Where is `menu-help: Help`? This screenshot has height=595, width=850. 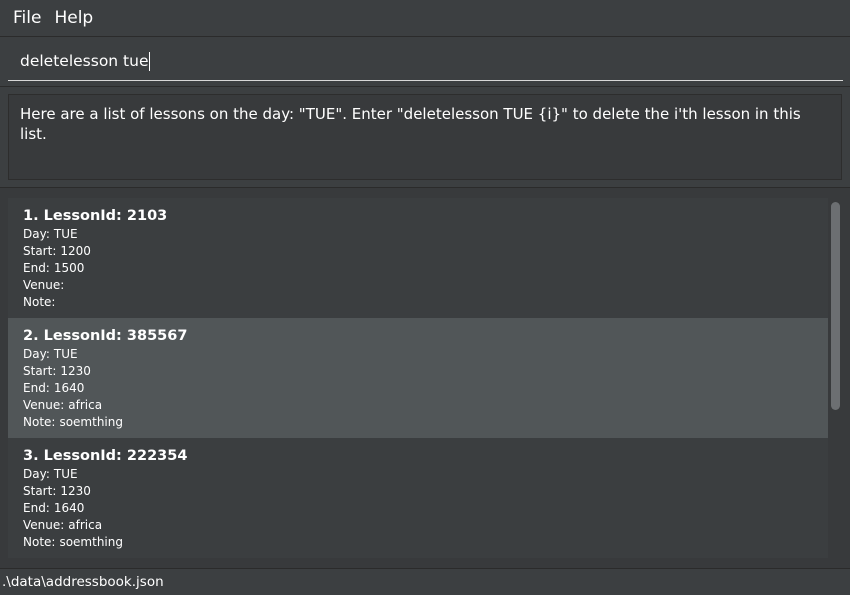
menu-help: Help is located at coordinates (78, 18).